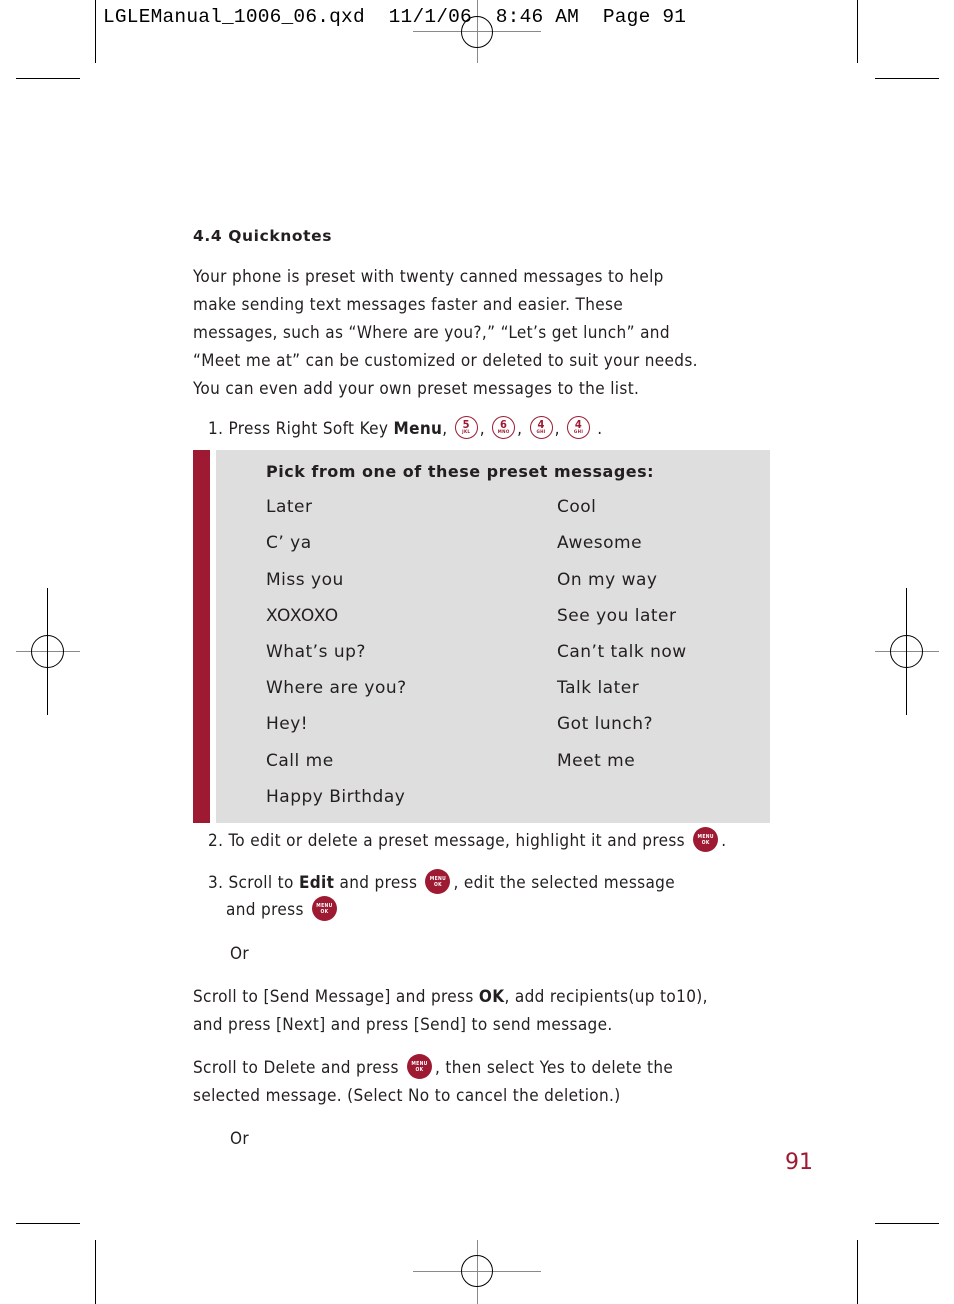  What do you see at coordinates (201, 636) in the screenshot?
I see `accent-bar` at bounding box center [201, 636].